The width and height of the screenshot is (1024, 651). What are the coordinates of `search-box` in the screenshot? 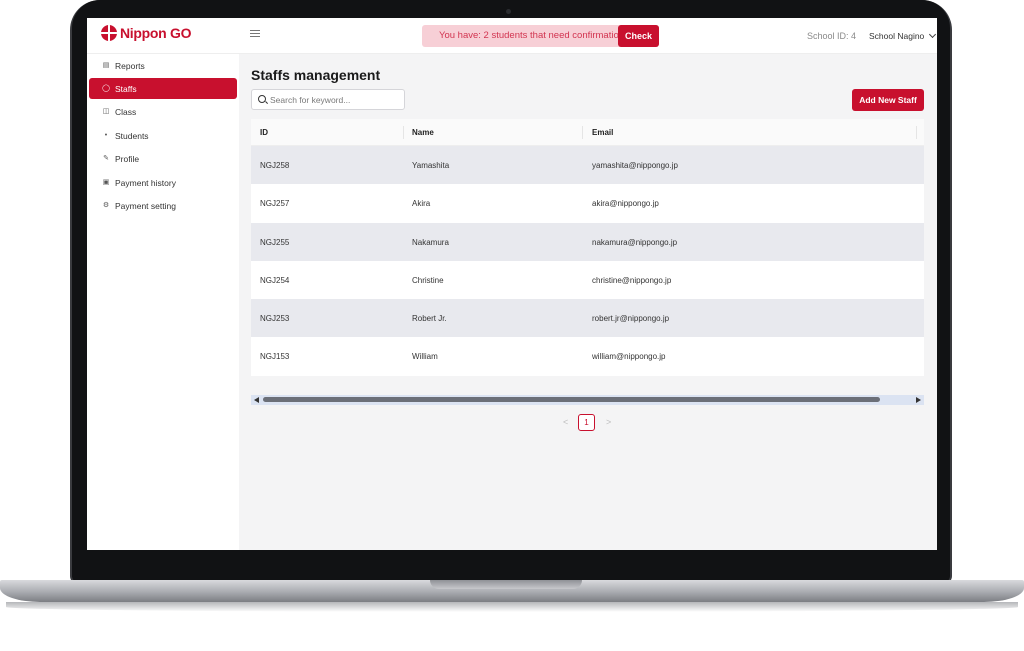 It's located at (328, 99).